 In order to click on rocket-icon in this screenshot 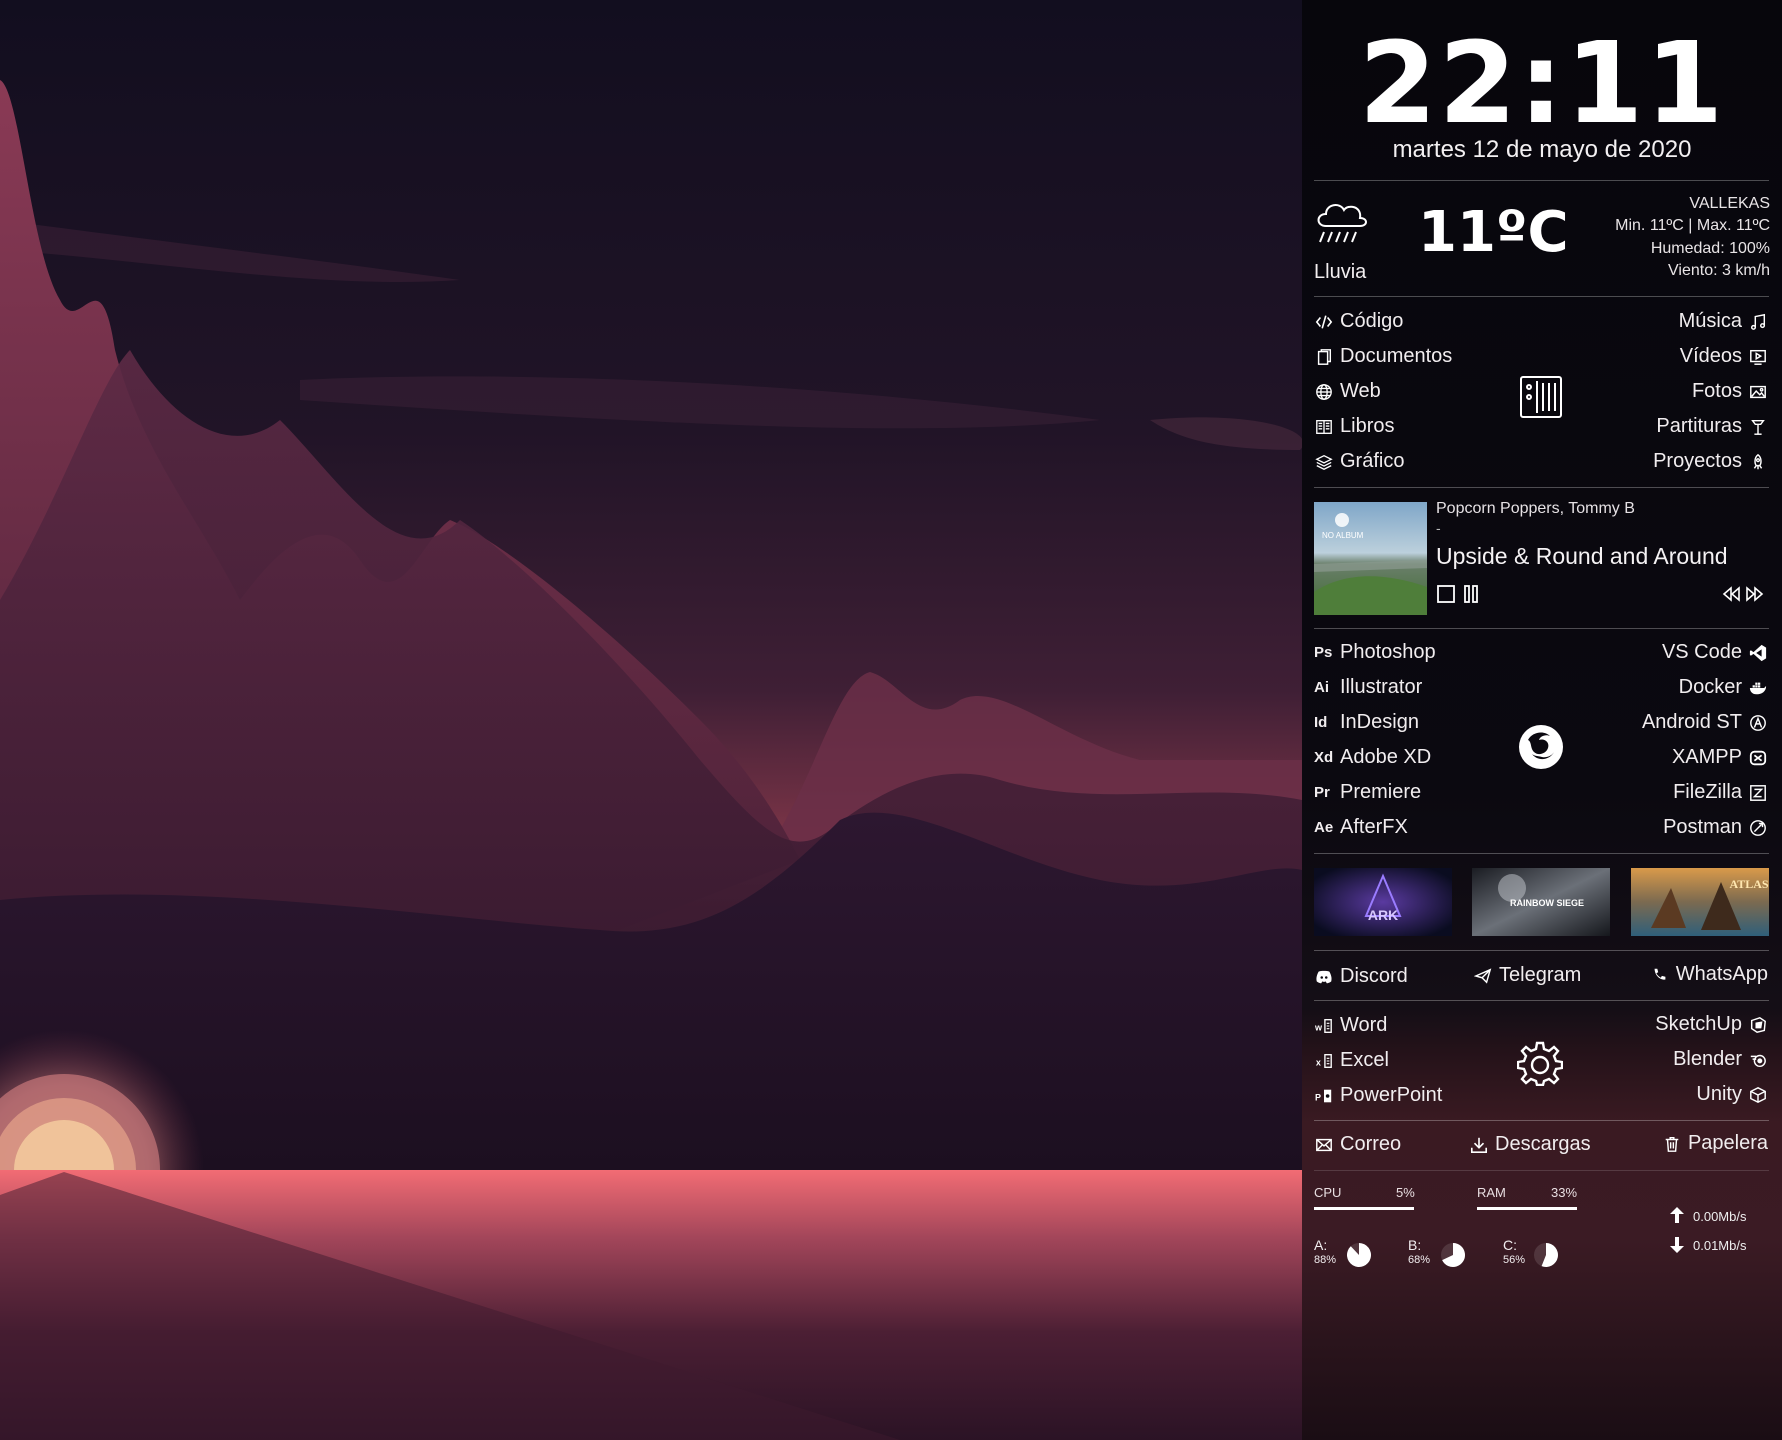, I will do `click(1758, 462)`.